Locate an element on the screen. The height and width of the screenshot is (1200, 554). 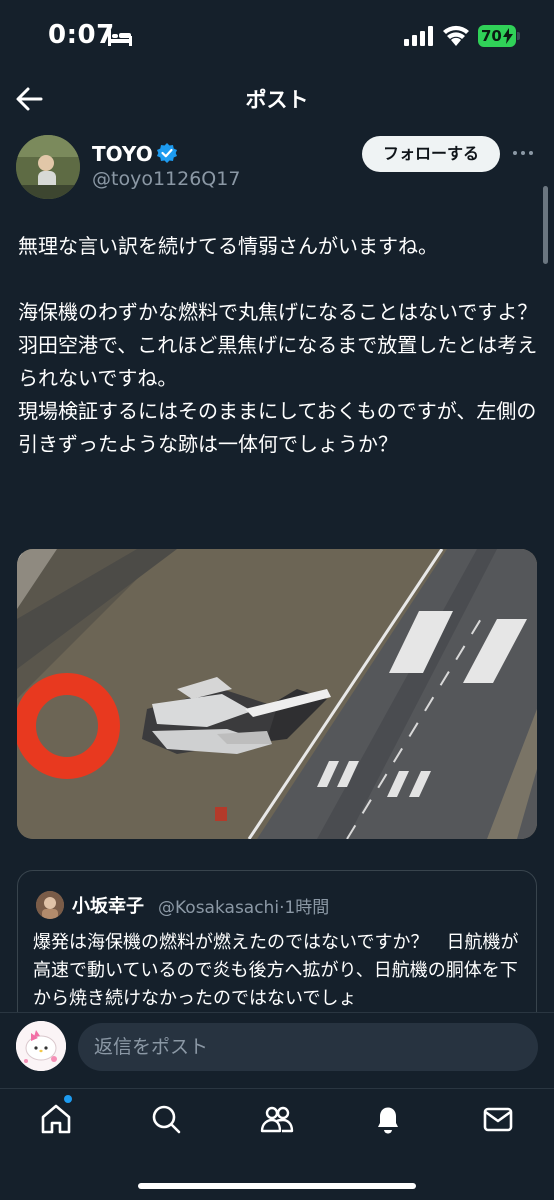
follow-button: フォローする is located at coordinates (431, 154).